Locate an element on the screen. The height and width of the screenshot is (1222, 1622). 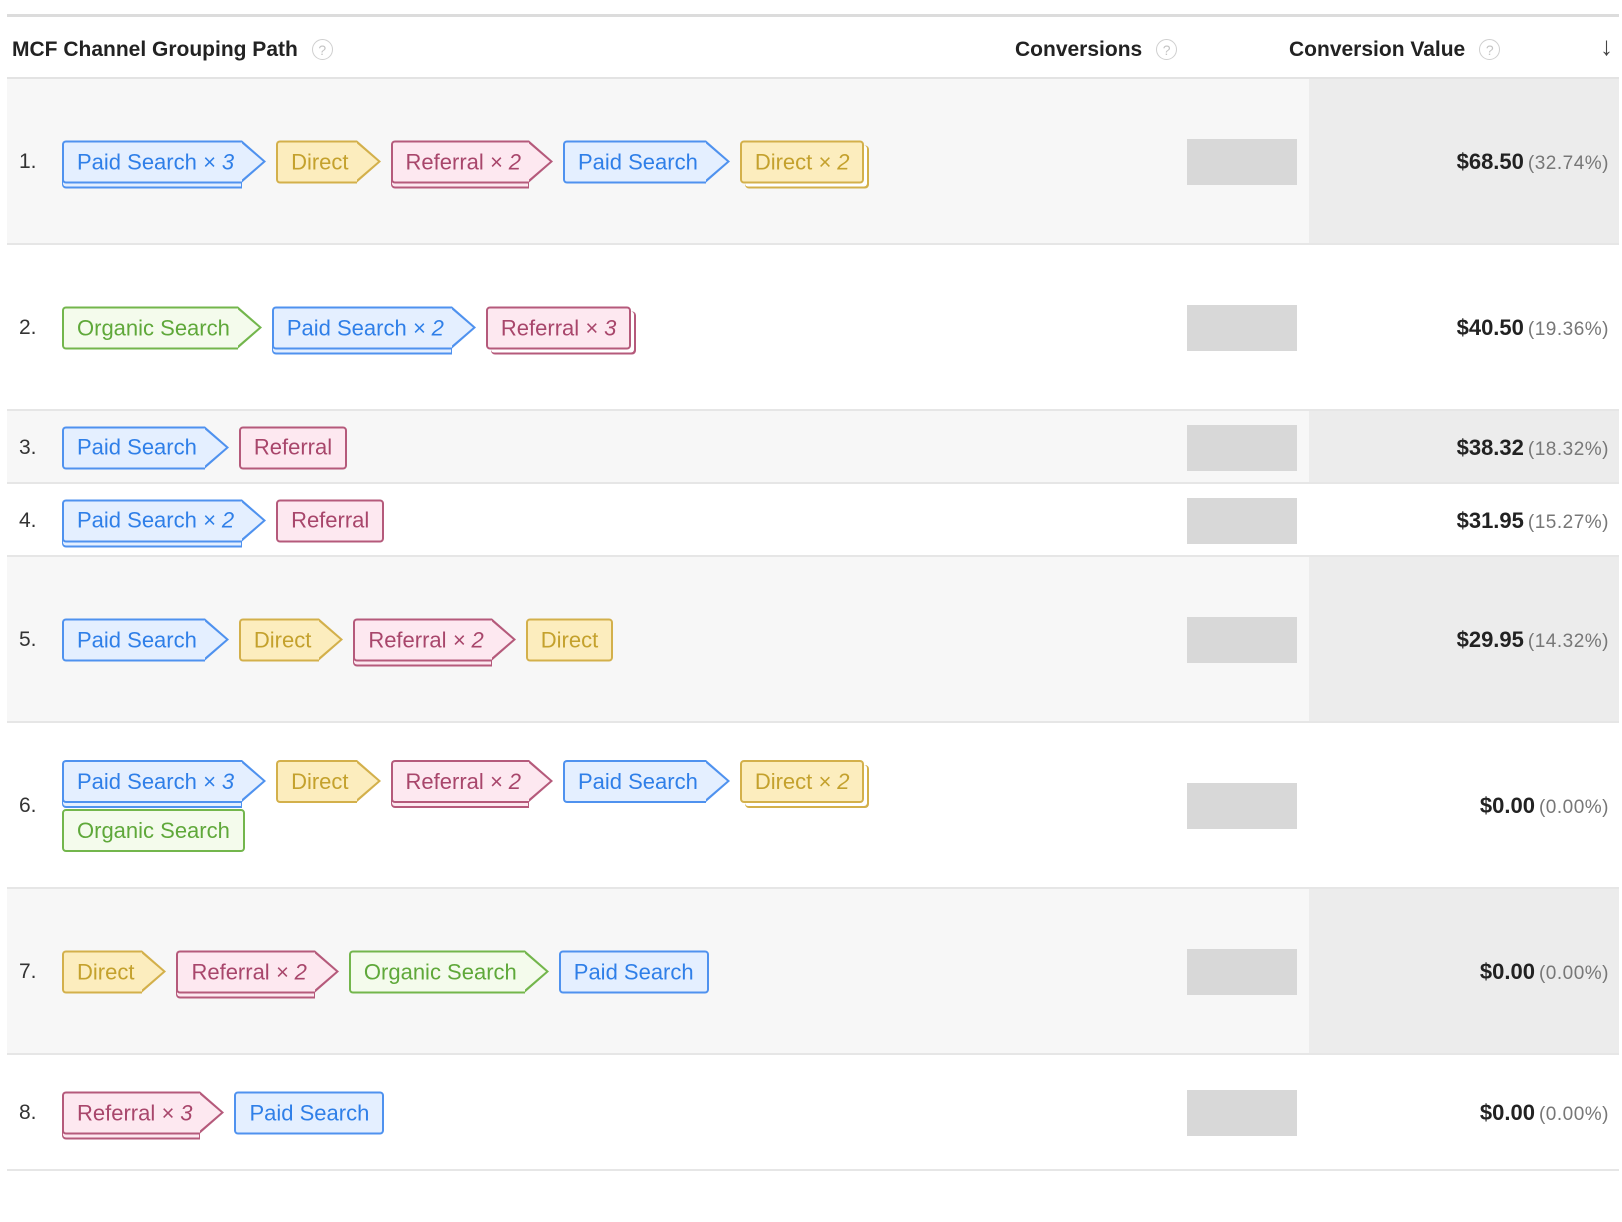
arrow-down-icon: ↓ is located at coordinates (1606, 46).